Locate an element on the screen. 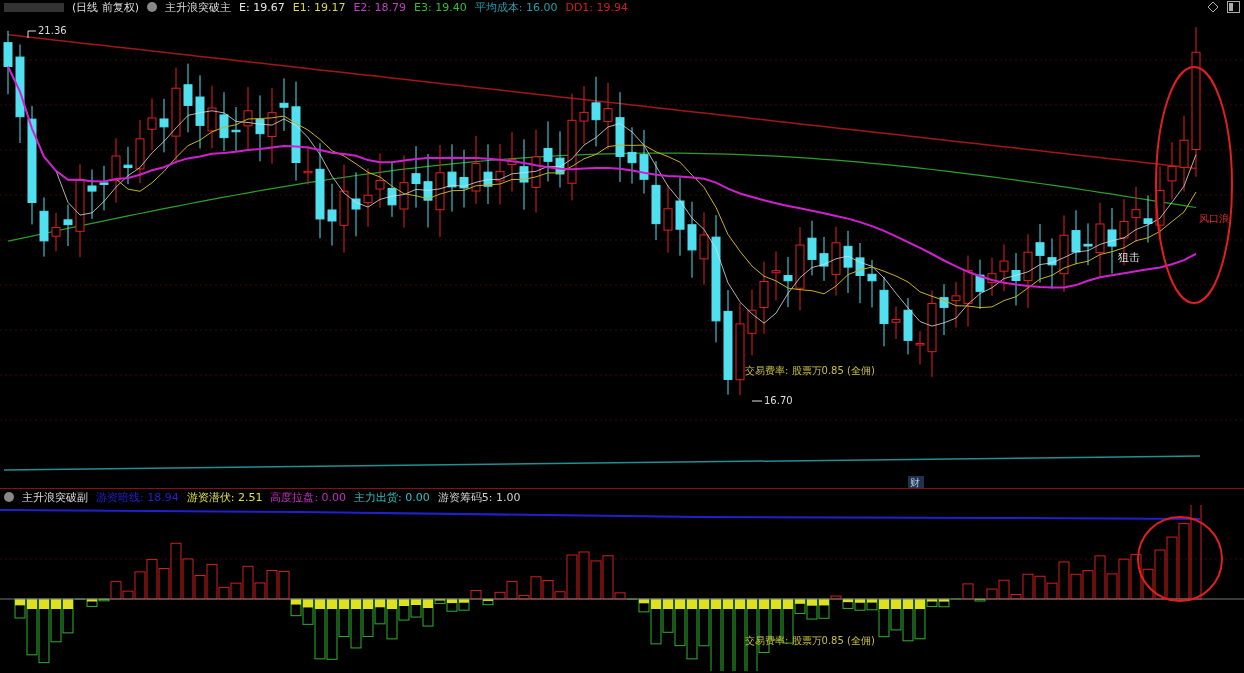 This screenshot has width=1244, height=673. signal-label: 风口浪 is located at coordinates (1214, 218).